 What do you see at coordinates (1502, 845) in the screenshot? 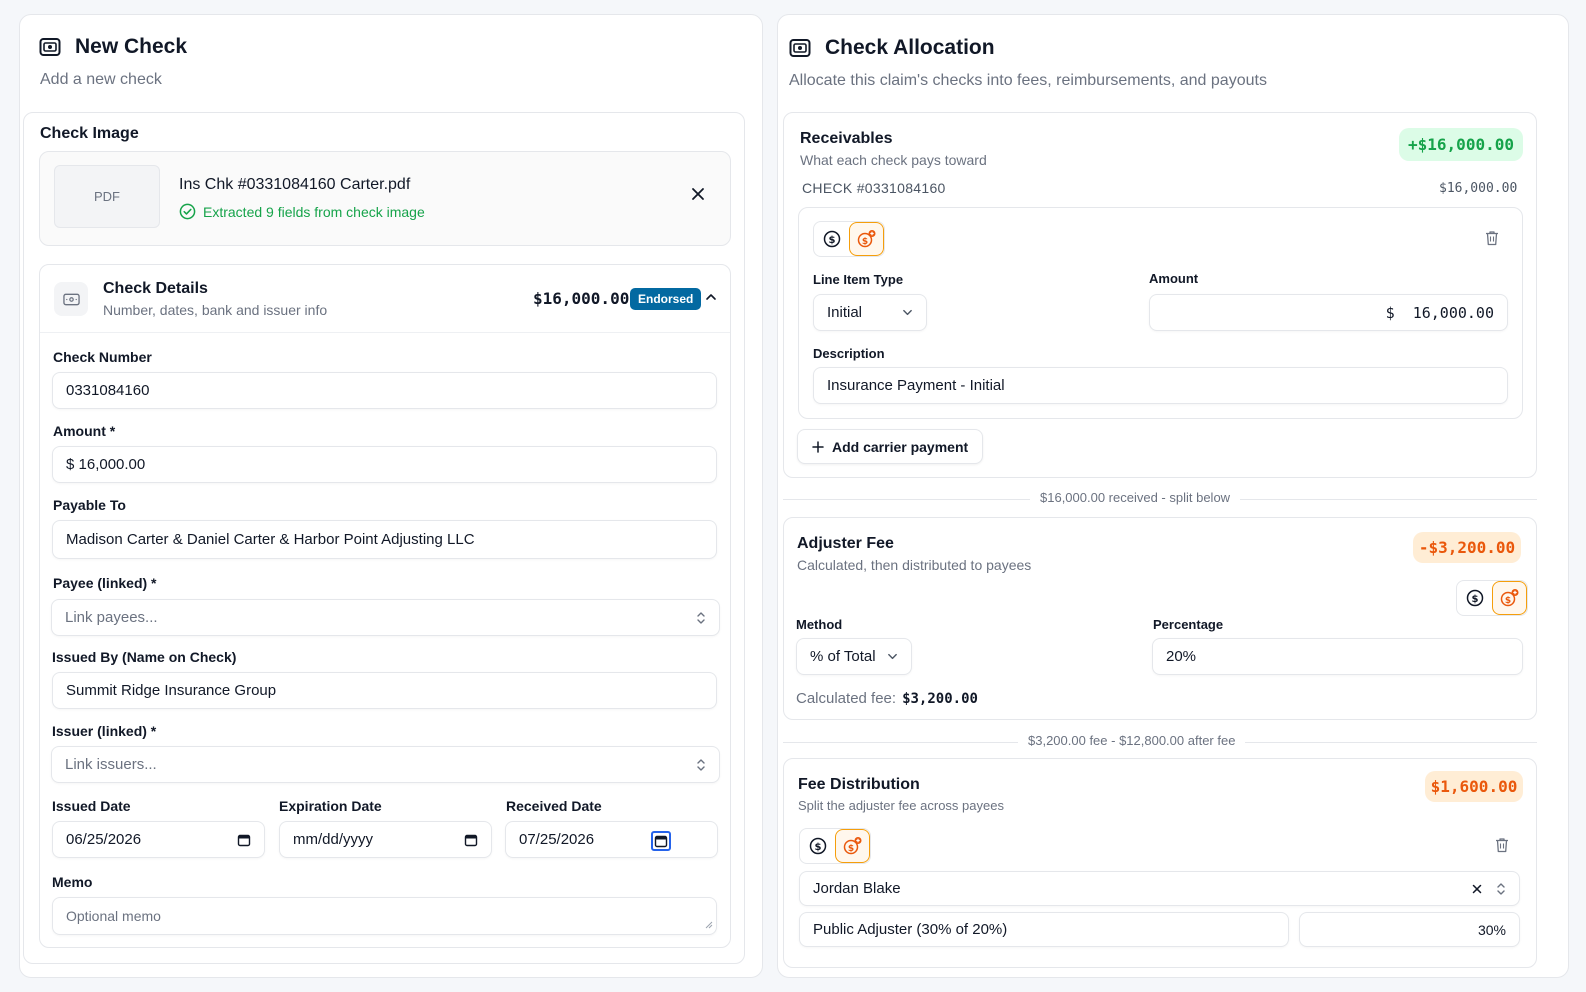
I see `trash-icon` at bounding box center [1502, 845].